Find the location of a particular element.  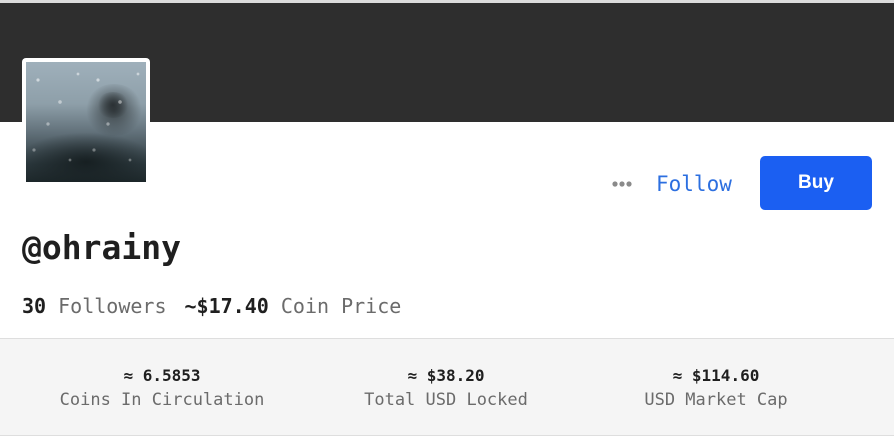

avatar is located at coordinates (86, 122).